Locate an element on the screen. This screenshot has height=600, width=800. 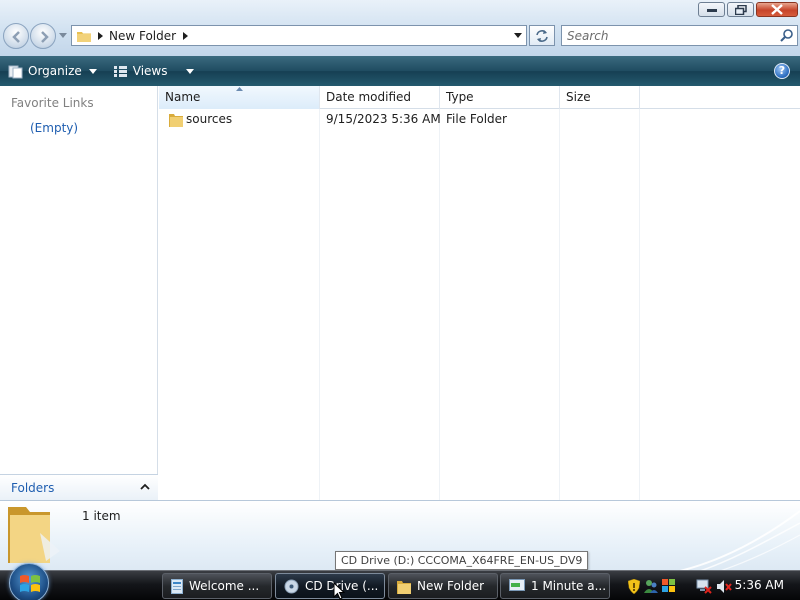
address-dropdown-icon is located at coordinates (518, 35).